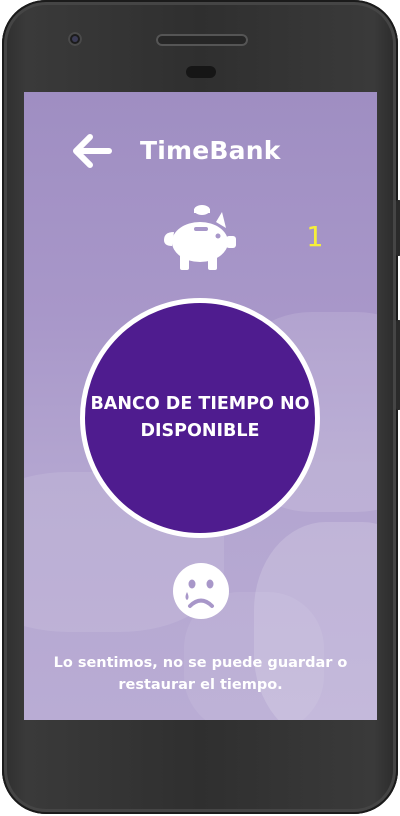  What do you see at coordinates (201, 72) in the screenshot?
I see `proximity-sensor` at bounding box center [201, 72].